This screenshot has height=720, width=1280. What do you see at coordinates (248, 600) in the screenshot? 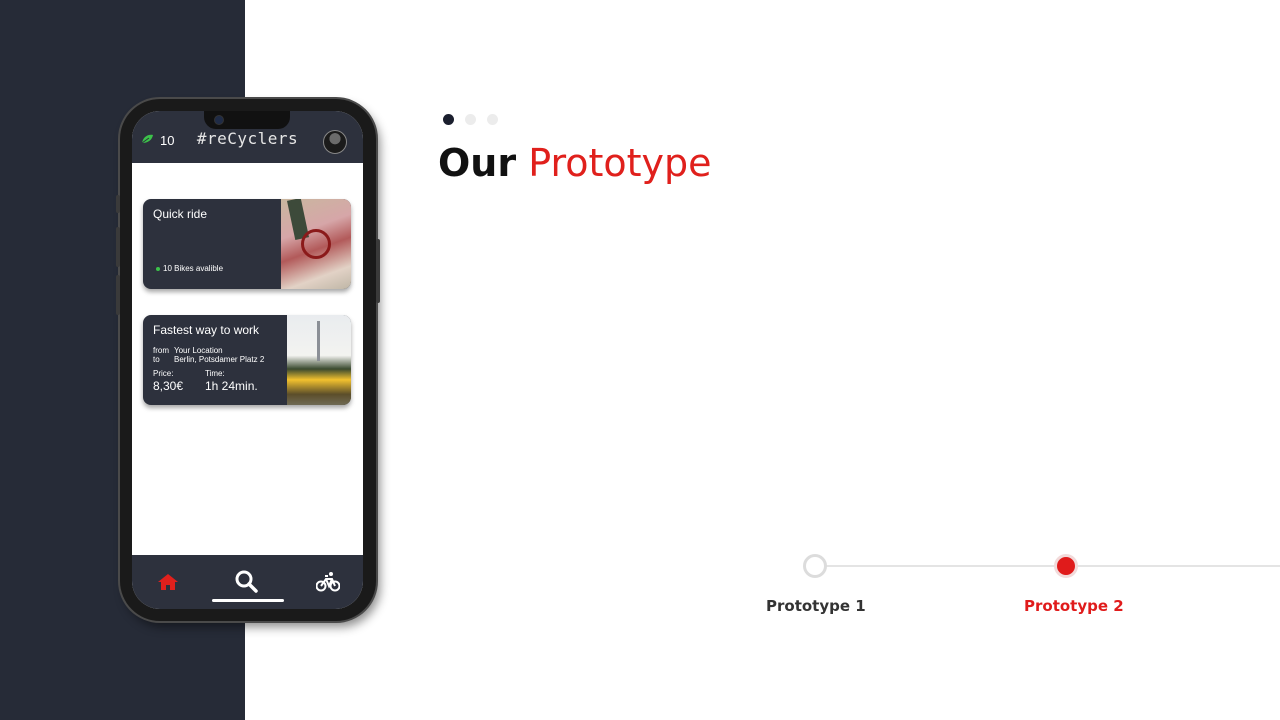
I see `home-indicator` at bounding box center [248, 600].